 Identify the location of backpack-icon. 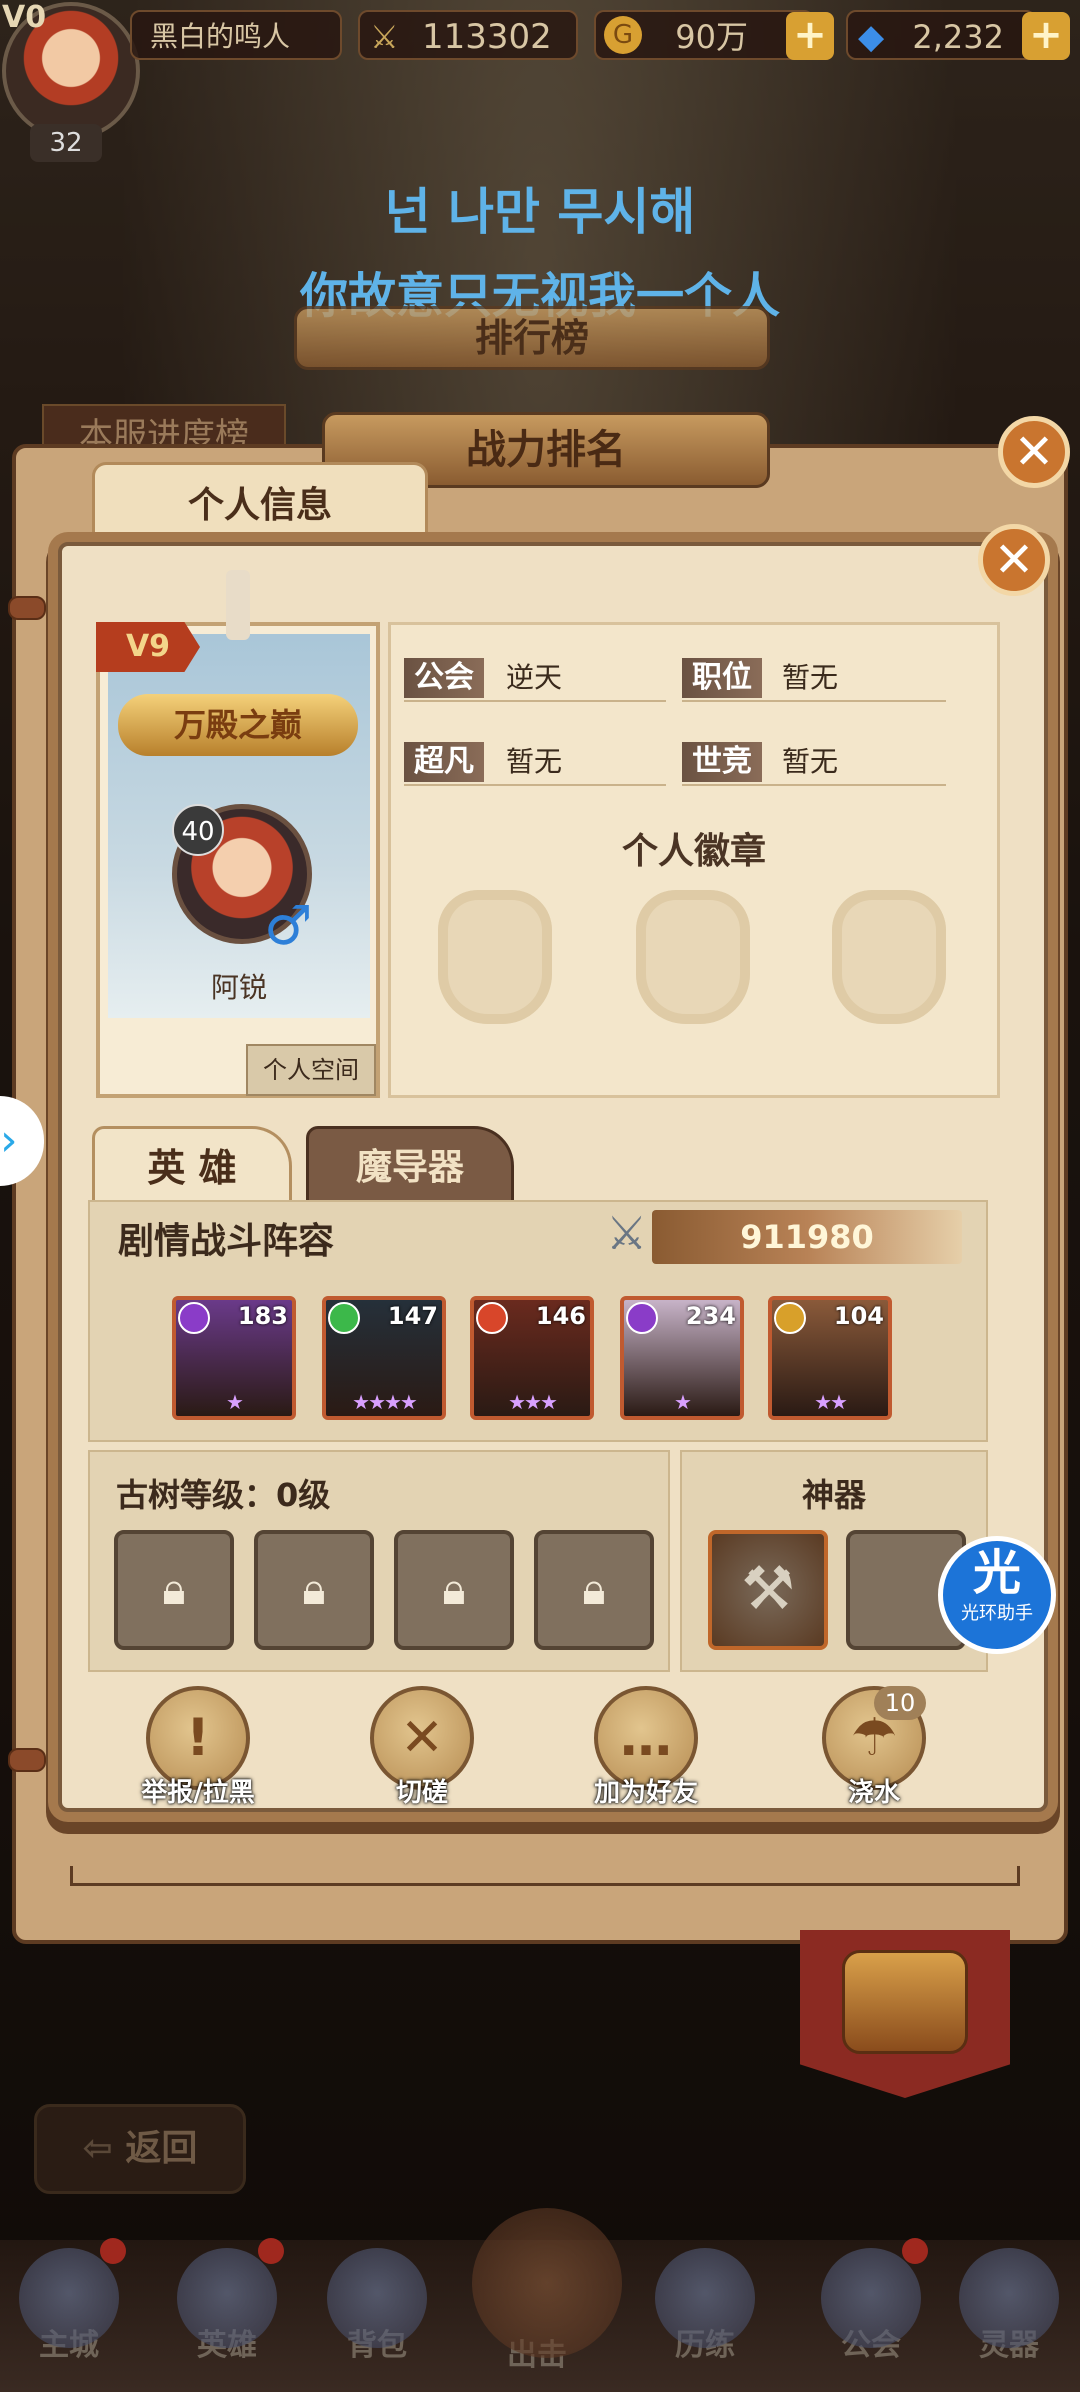
(377, 2298).